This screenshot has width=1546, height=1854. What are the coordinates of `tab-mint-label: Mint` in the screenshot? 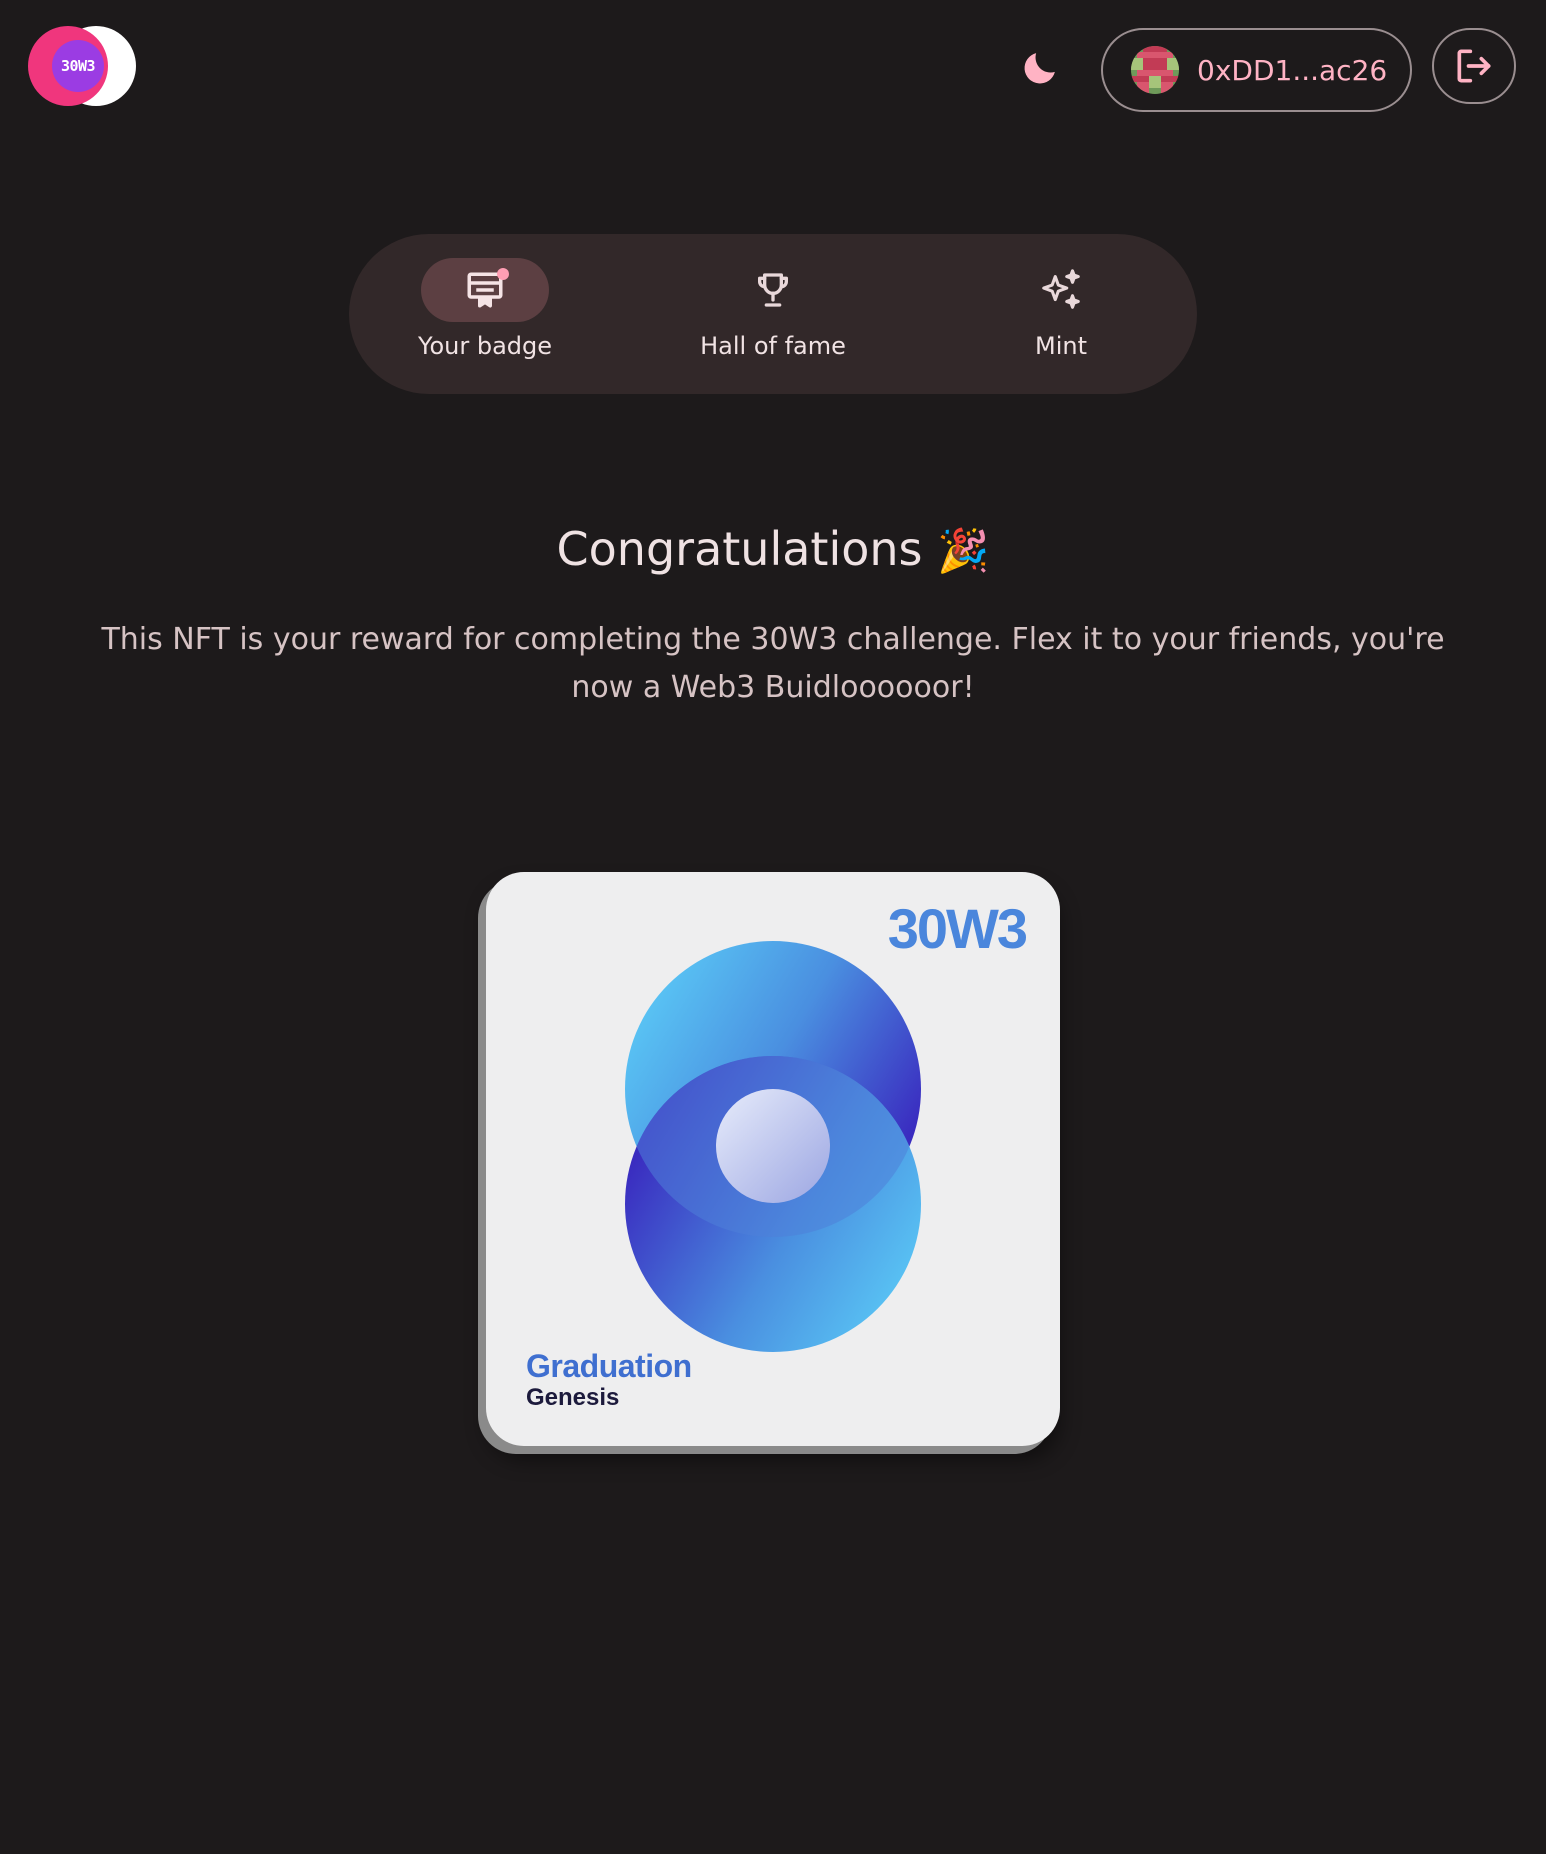 It's located at (1061, 346).